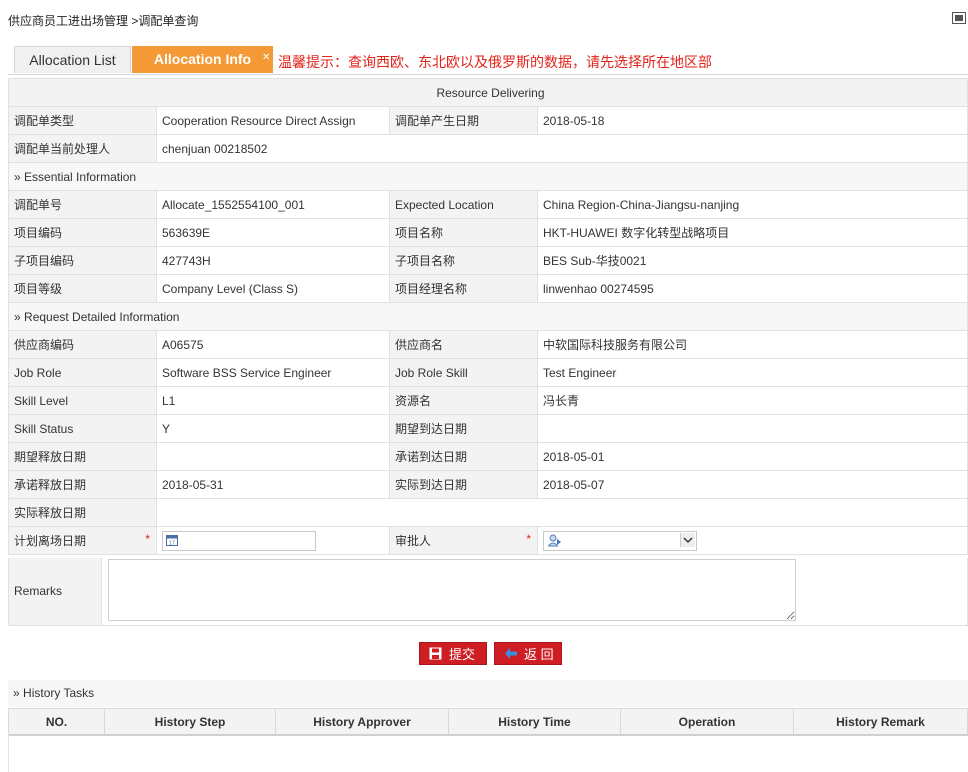 The image size is (968, 772). What do you see at coordinates (752, 456) in the screenshot?
I see `promise-arrive-value: 2018-05-01` at bounding box center [752, 456].